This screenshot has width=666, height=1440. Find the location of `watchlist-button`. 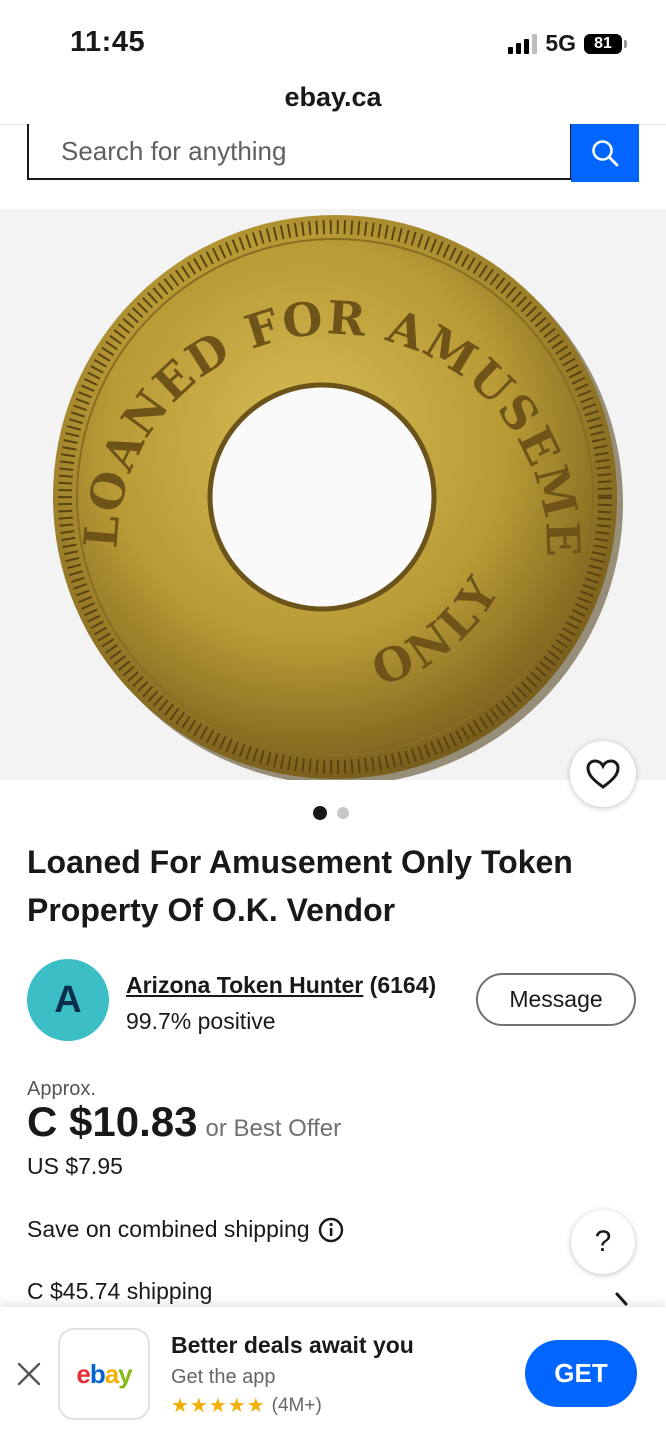

watchlist-button is located at coordinates (603, 774).